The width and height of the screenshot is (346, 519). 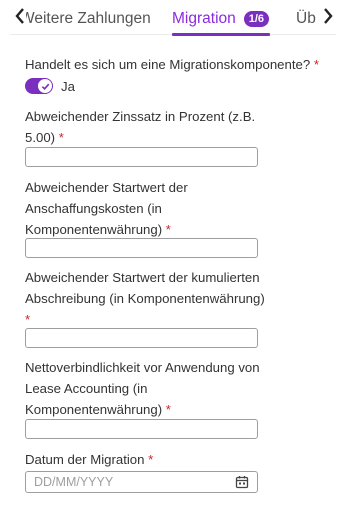 I want to click on scroll-right-arrow, so click(x=328, y=18).